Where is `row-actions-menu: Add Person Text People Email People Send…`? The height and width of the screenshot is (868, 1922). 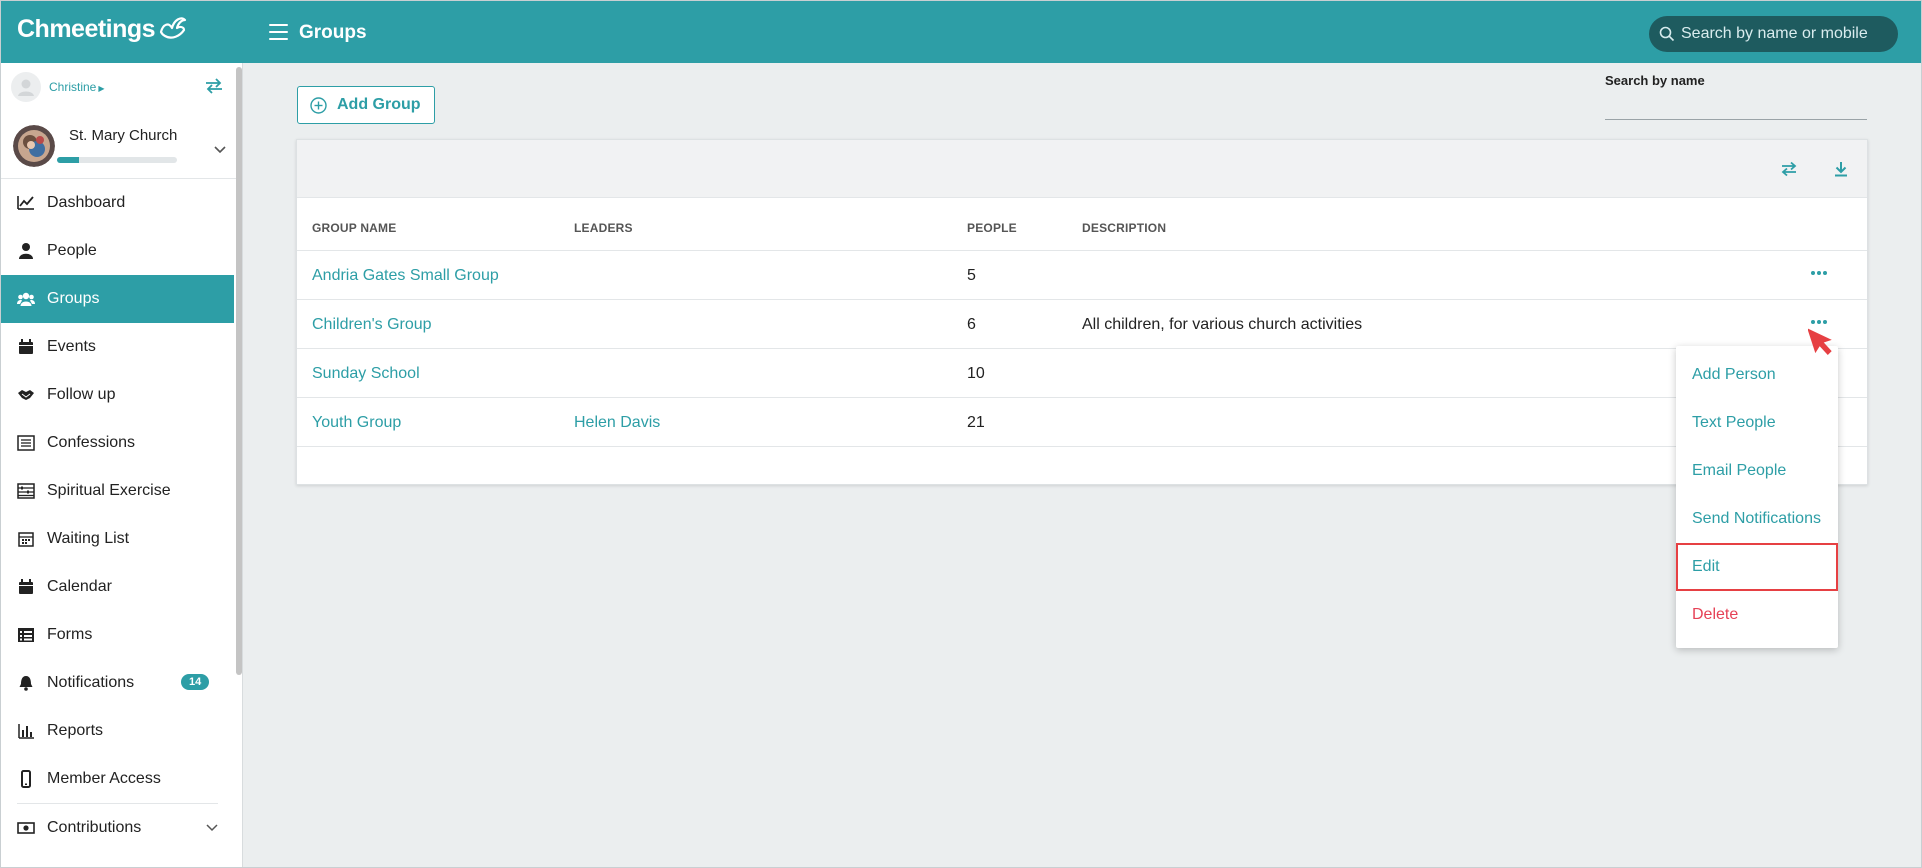 row-actions-menu: Add Person Text People Email People Send… is located at coordinates (1757, 497).